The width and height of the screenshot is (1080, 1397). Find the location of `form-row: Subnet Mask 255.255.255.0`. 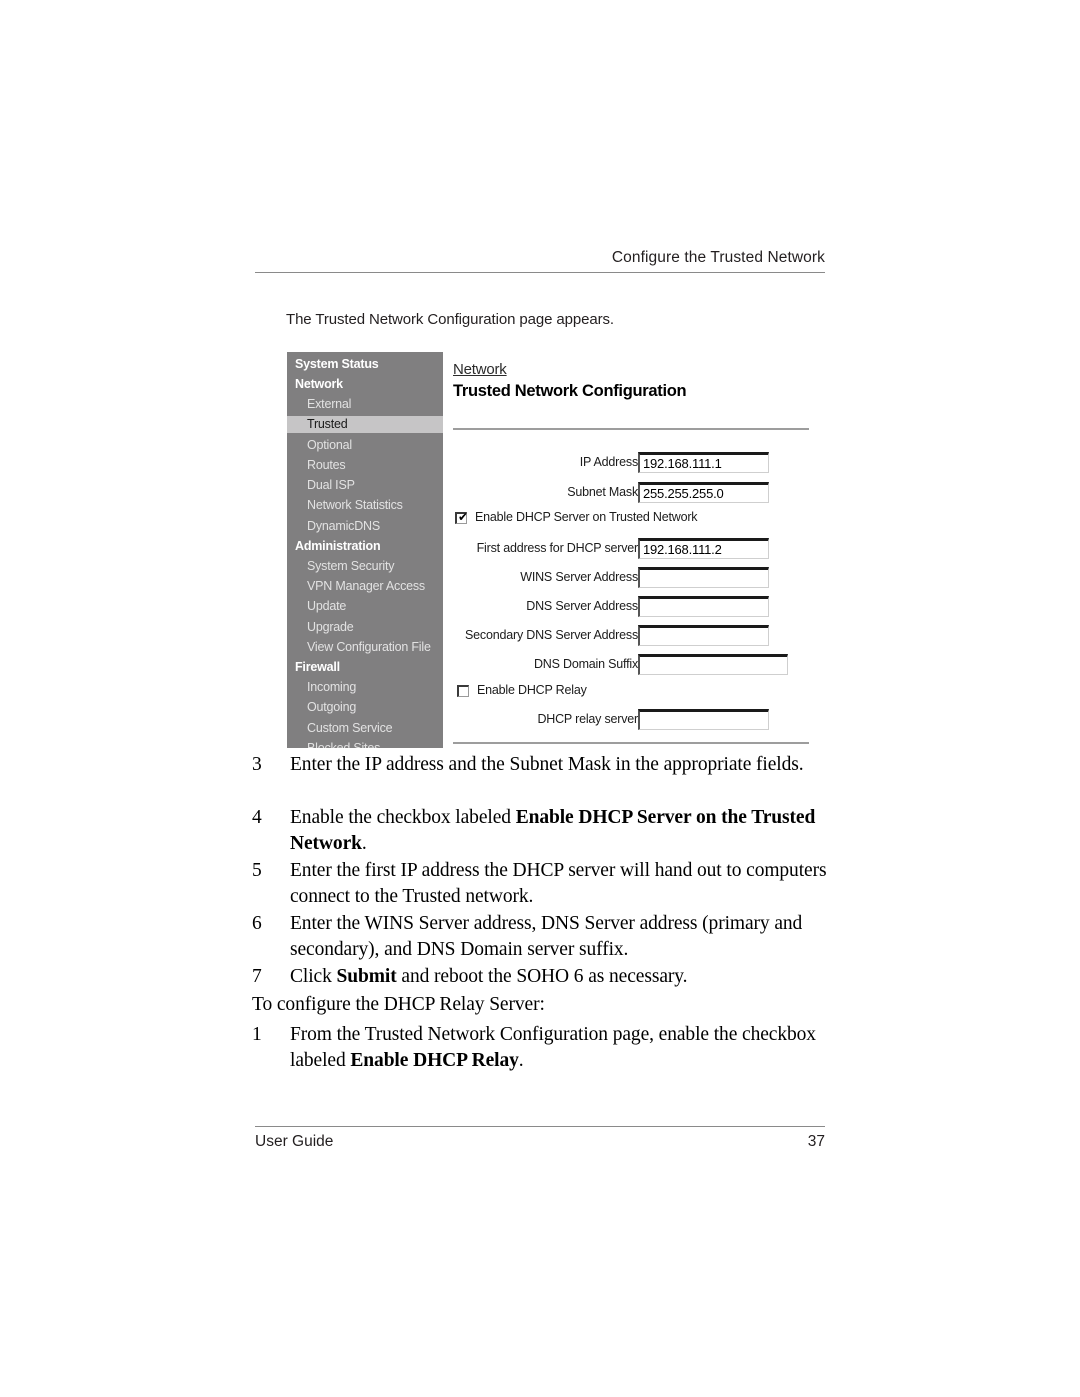

form-row: Subnet Mask 255.255.255.0 is located at coordinates (547, 494).